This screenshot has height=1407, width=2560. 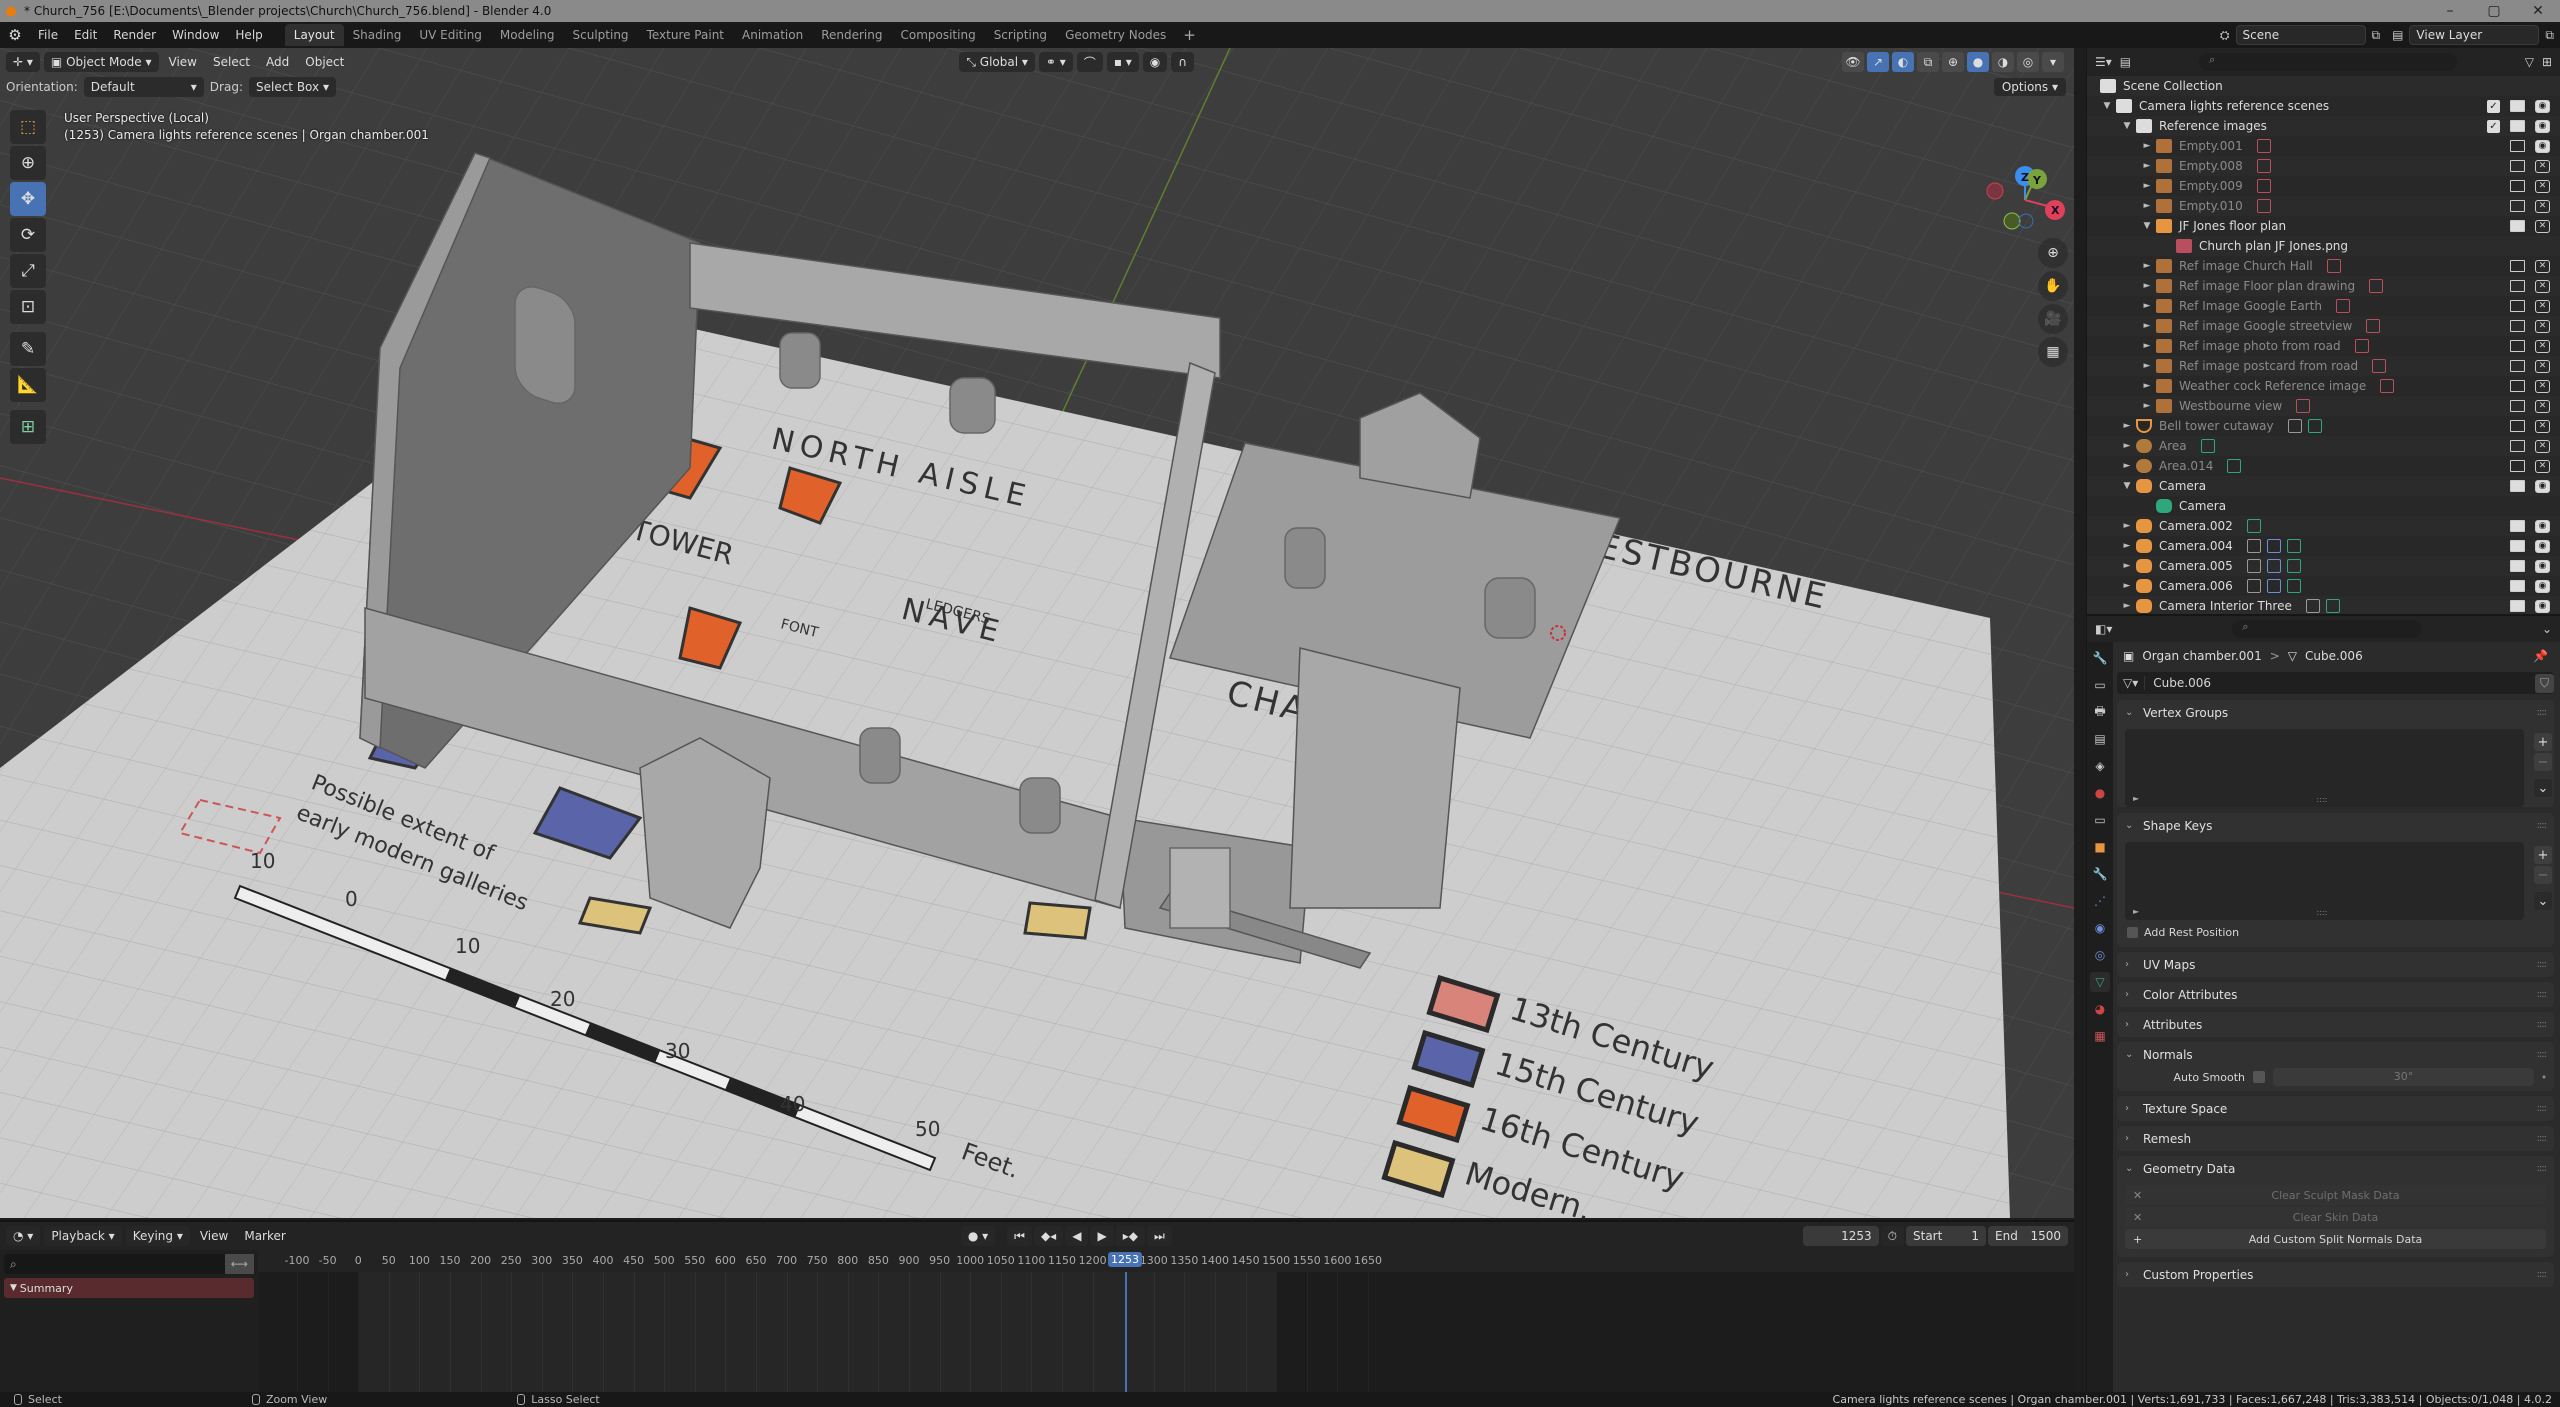 What do you see at coordinates (2494, 11) in the screenshot?
I see `maximize-button: ▢` at bounding box center [2494, 11].